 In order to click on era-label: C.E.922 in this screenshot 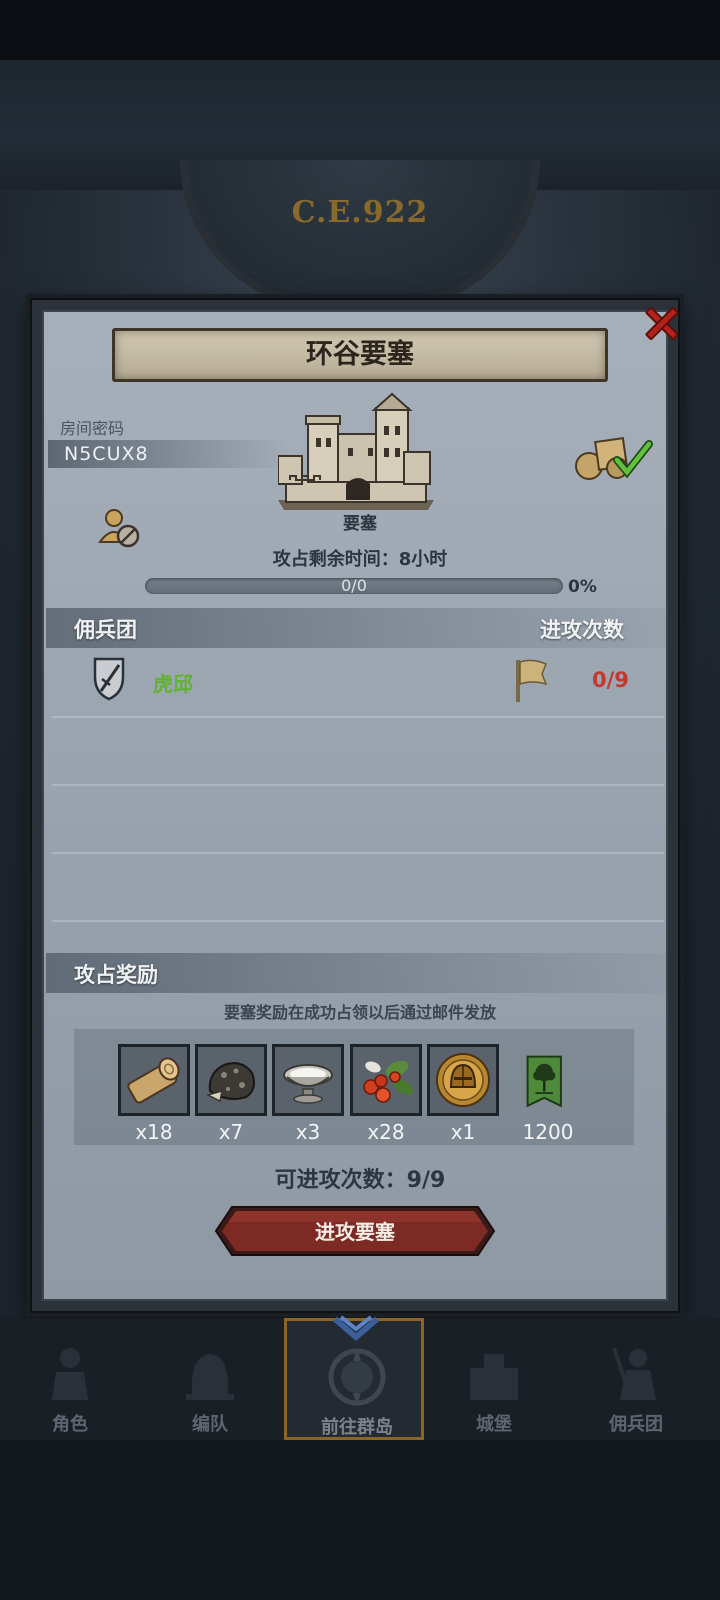, I will do `click(360, 212)`.